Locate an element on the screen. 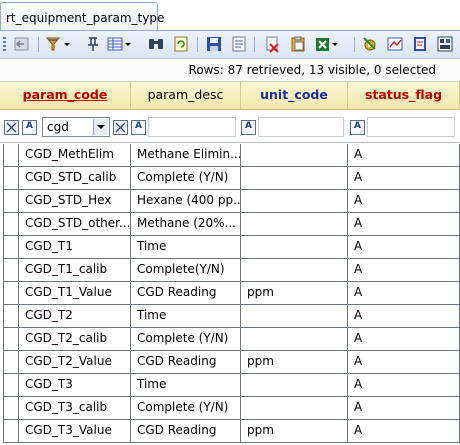 The height and width of the screenshot is (445, 460). param-code-cell: CGD_STD_calib is located at coordinates (75, 178).